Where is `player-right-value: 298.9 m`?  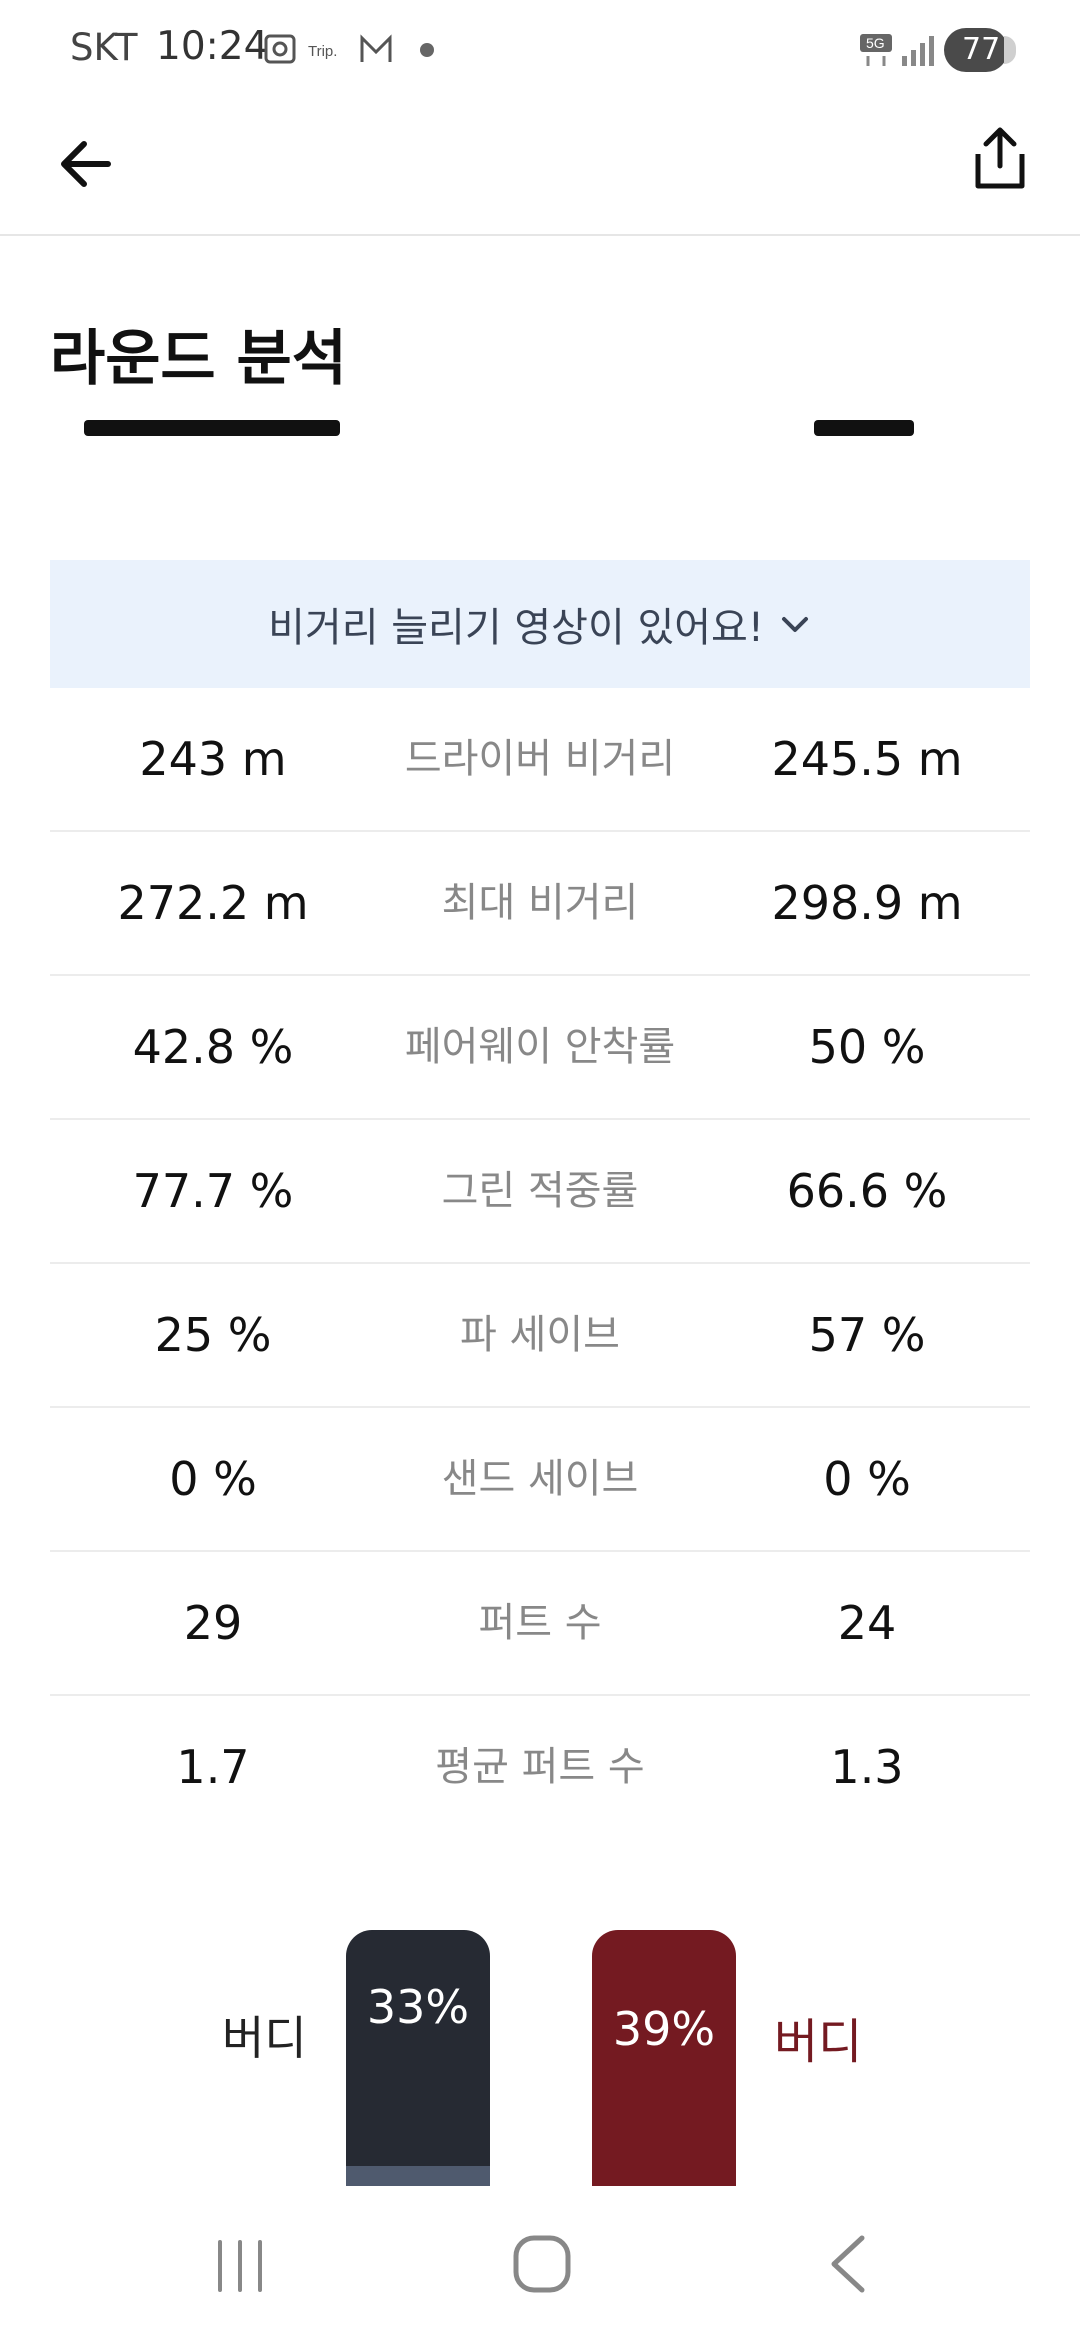
player-right-value: 298.9 m is located at coordinates (867, 903).